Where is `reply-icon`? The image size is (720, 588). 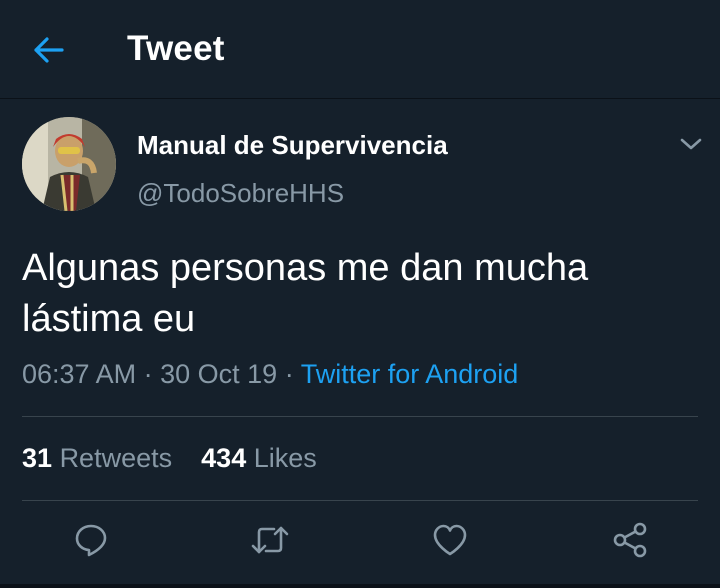
reply-icon is located at coordinates (91, 540).